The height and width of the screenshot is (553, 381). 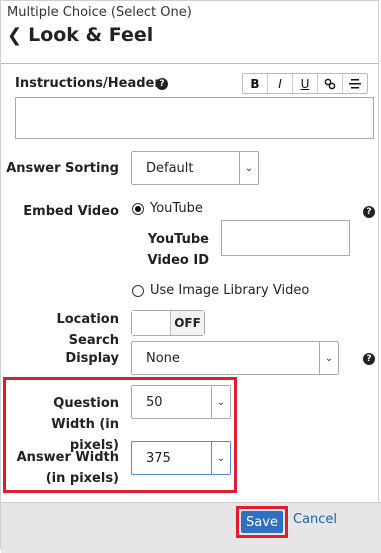 What do you see at coordinates (138, 290) in the screenshot?
I see `radio-unselected-icon` at bounding box center [138, 290].